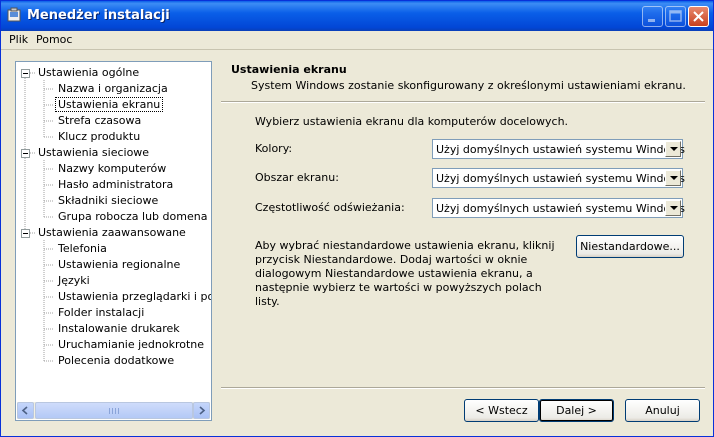 The width and height of the screenshot is (714, 437). Describe the element at coordinates (330, 207) in the screenshot. I see `refresh-rate-label: Częstotliwość odświeżania:` at that location.